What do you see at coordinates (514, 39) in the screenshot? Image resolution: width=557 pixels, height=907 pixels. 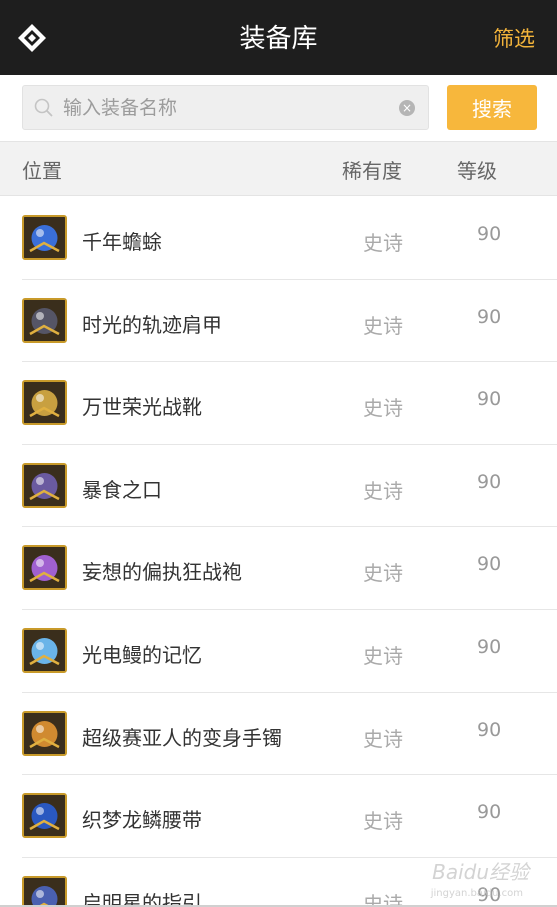 I see `filter-button: 筛选` at bounding box center [514, 39].